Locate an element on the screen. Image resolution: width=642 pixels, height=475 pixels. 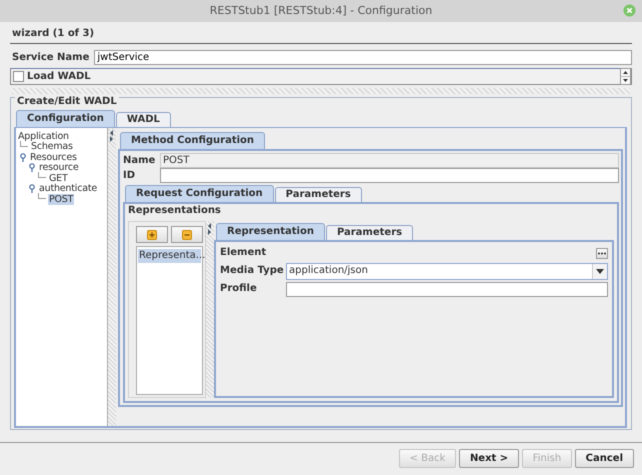
wizard-button: Cancel is located at coordinates (604, 458).